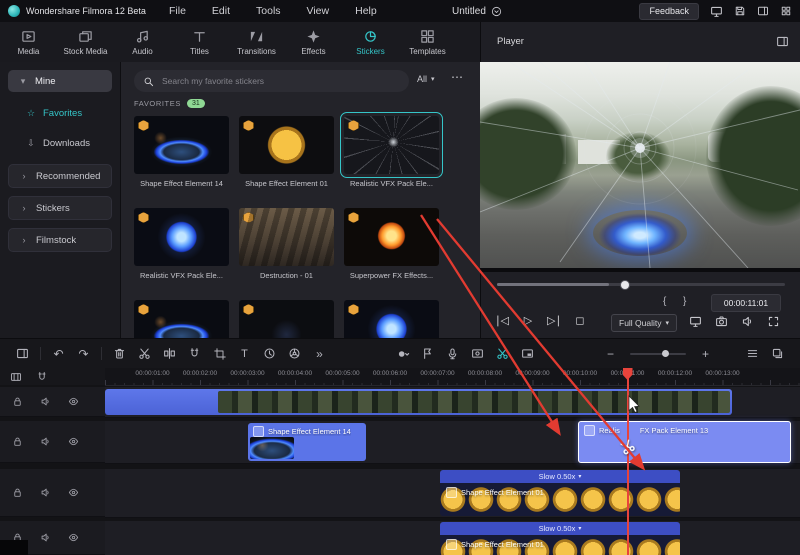 The height and width of the screenshot is (555, 800). I want to click on zoom-slider-handle, so click(665, 353).